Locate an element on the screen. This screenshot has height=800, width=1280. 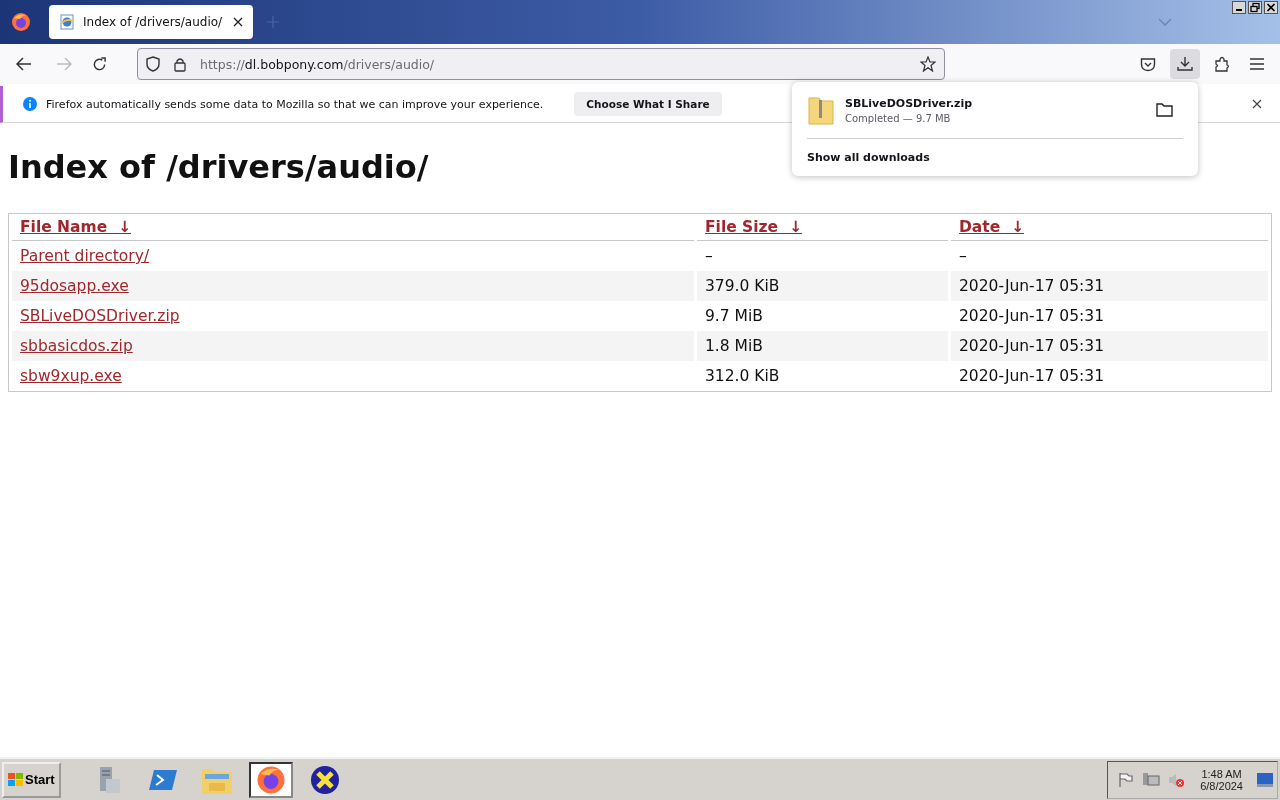
column-header-link: File Size ↓ is located at coordinates (753, 227).